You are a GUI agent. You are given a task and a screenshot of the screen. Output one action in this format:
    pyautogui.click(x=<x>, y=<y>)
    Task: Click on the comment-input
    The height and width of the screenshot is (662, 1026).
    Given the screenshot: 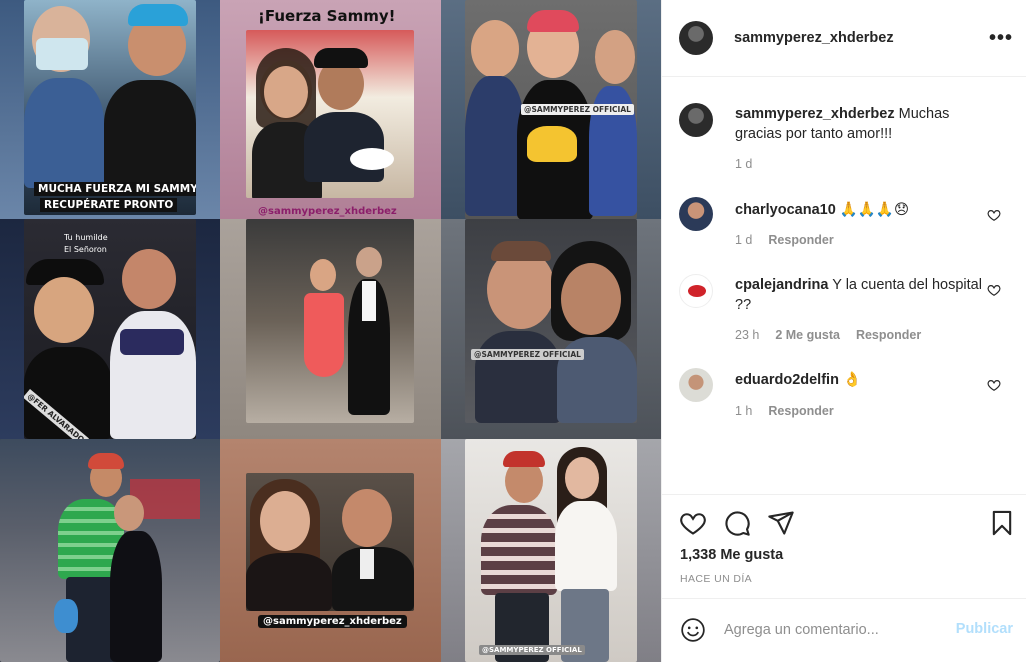 What is the action you would take?
    pyautogui.click(x=834, y=630)
    